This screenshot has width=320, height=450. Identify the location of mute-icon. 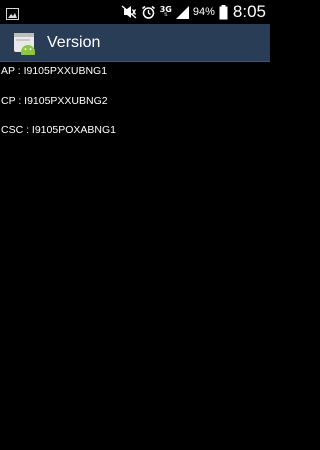
(129, 12).